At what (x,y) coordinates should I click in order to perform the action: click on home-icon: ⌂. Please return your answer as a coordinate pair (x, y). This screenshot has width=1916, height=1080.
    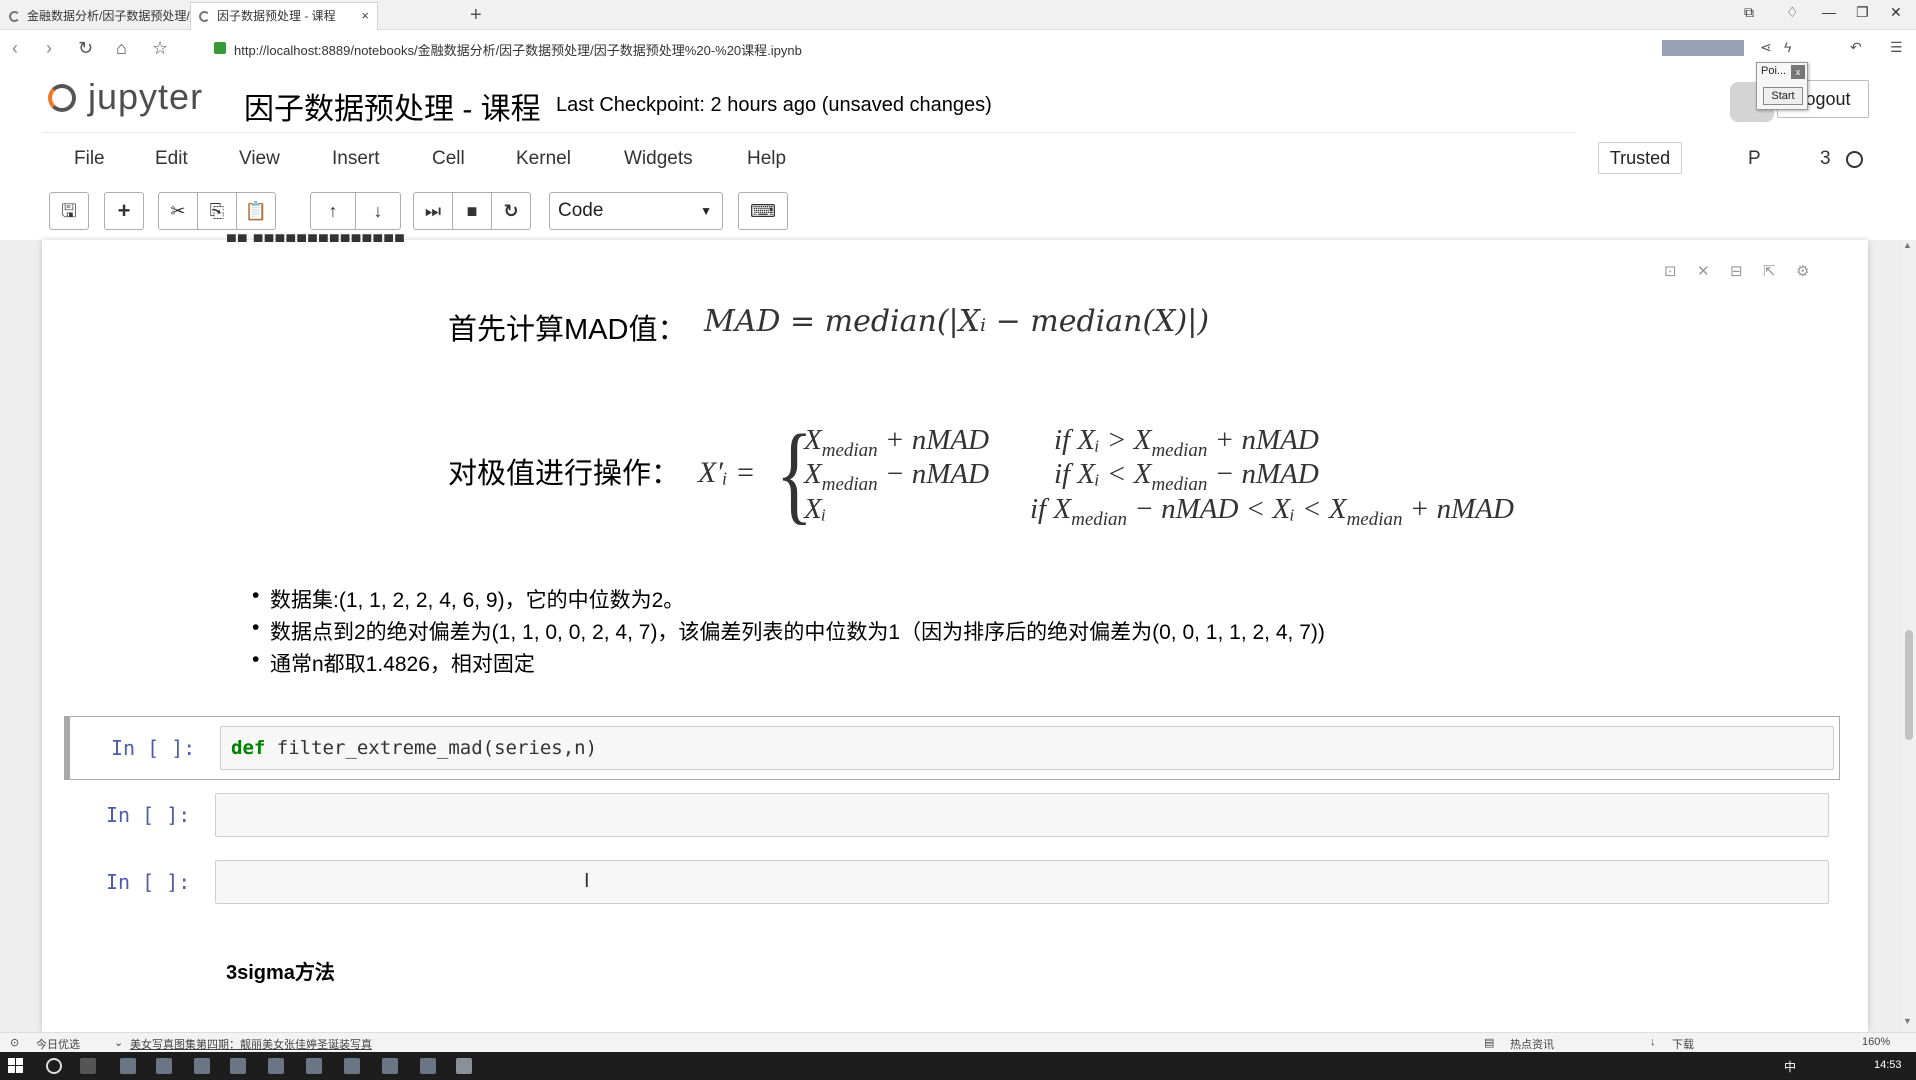
    Looking at the image, I should click on (121, 48).